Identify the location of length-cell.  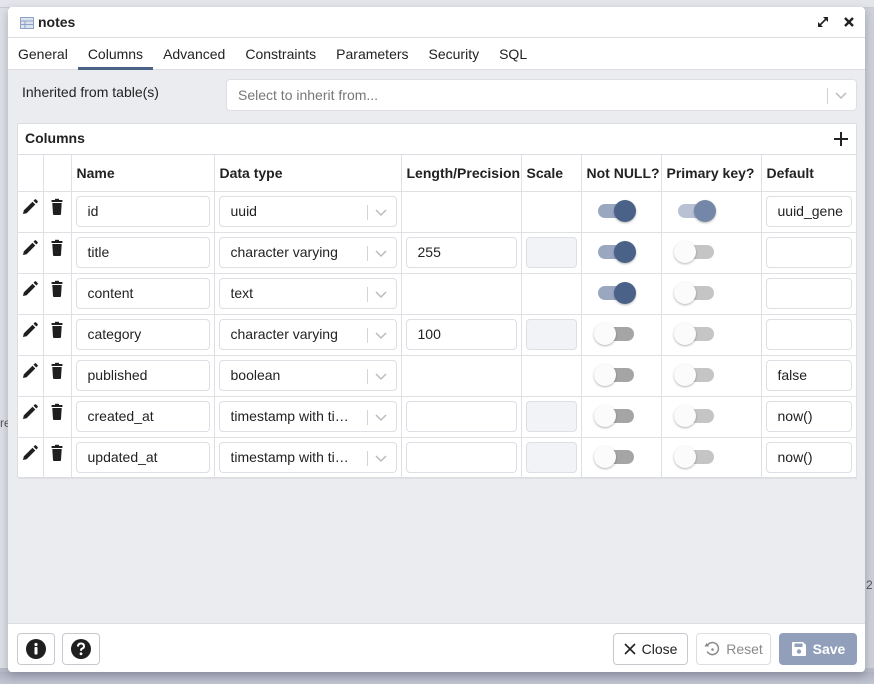
(461, 212).